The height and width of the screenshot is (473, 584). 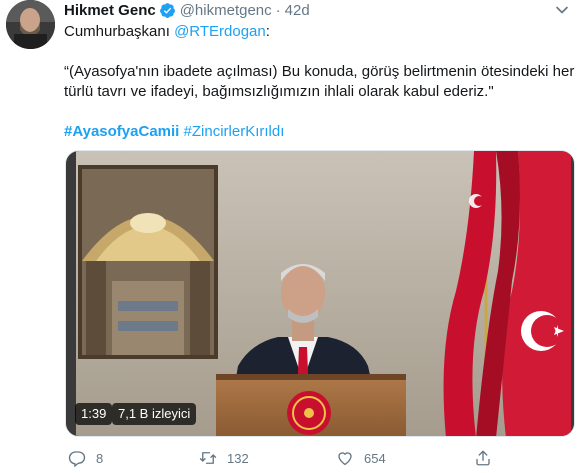 I want to click on video-duration-badge: 1:39, so click(x=94, y=414).